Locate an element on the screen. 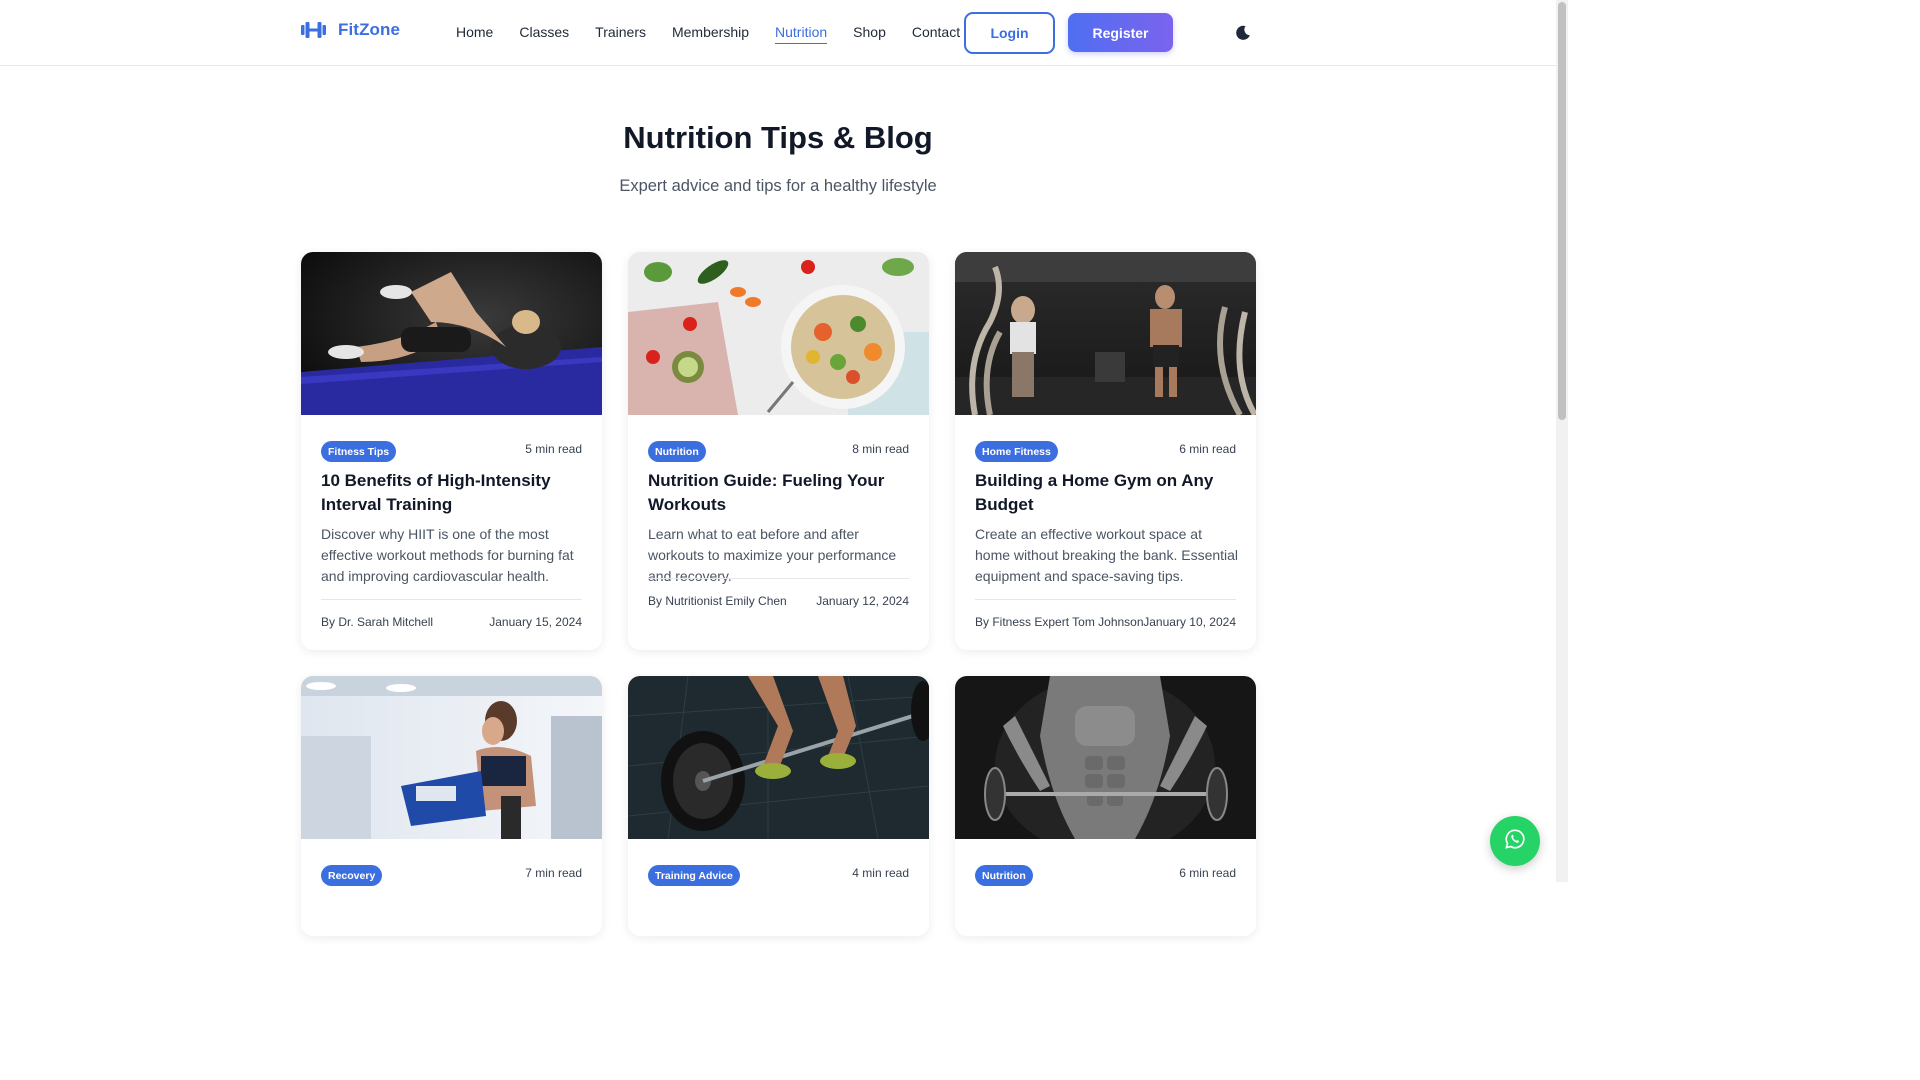  category-badge: Recovery is located at coordinates (352, 875).